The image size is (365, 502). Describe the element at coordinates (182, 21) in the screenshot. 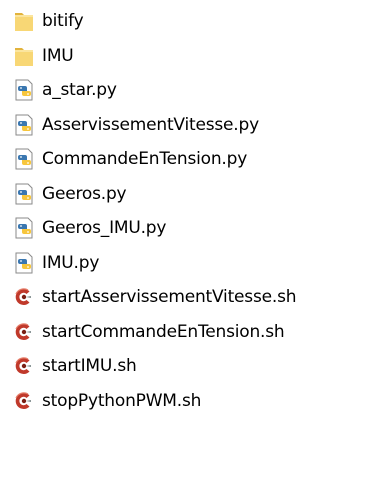

I see `folder-item-bitify: bitify` at that location.